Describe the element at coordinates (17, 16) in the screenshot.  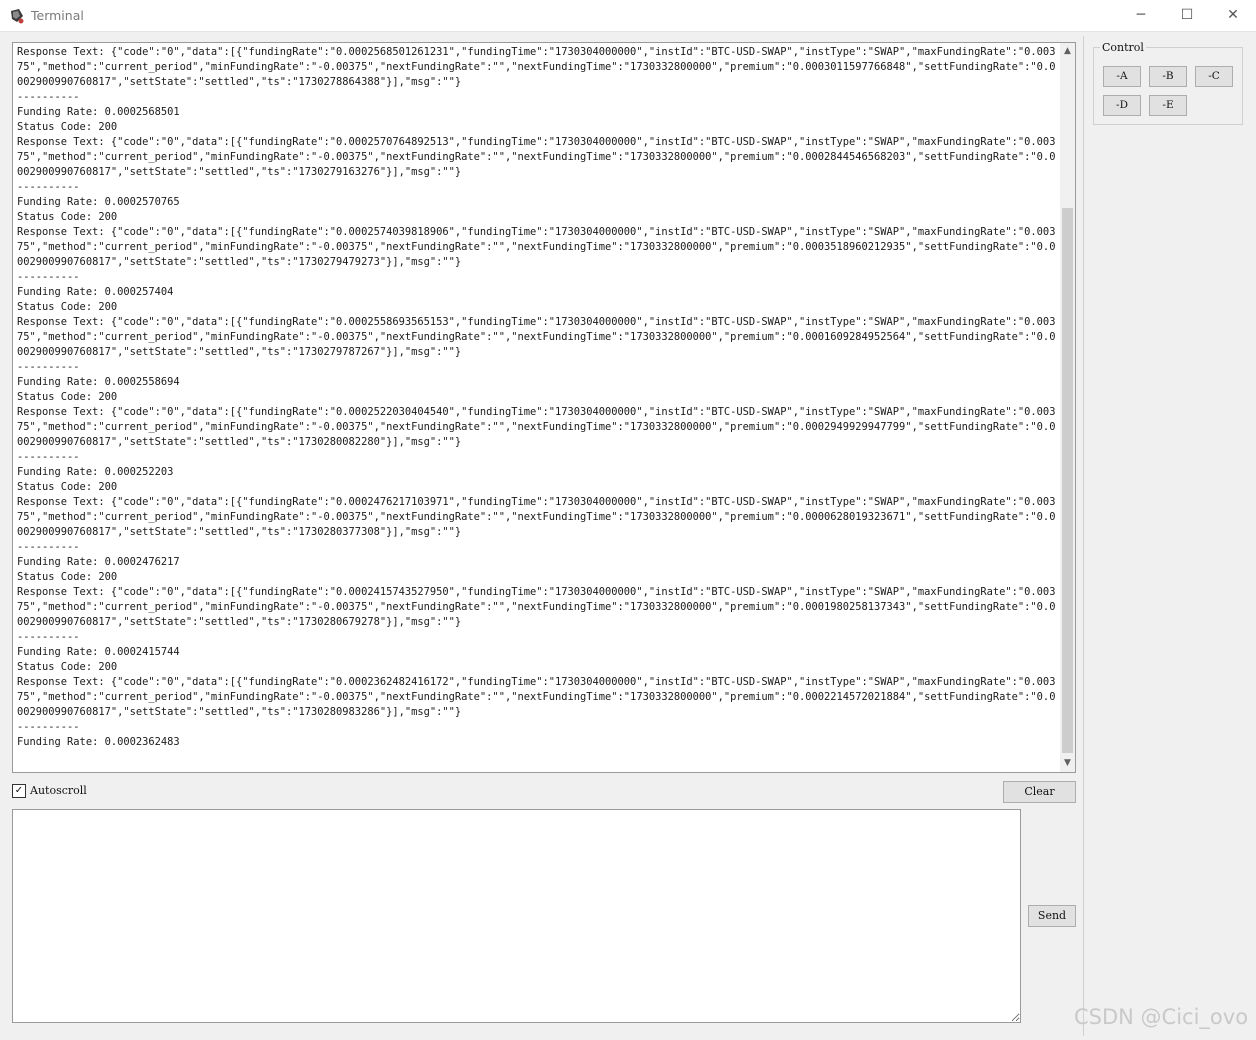
I see `terminal-app-icon` at that location.